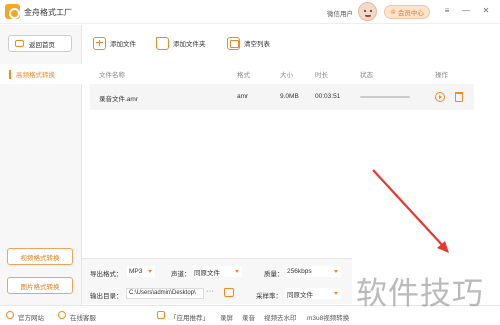 Image resolution: width=500 pixels, height=325 pixels. What do you see at coordinates (420, 294) in the screenshot?
I see `watermark: 软件技巧` at bounding box center [420, 294].